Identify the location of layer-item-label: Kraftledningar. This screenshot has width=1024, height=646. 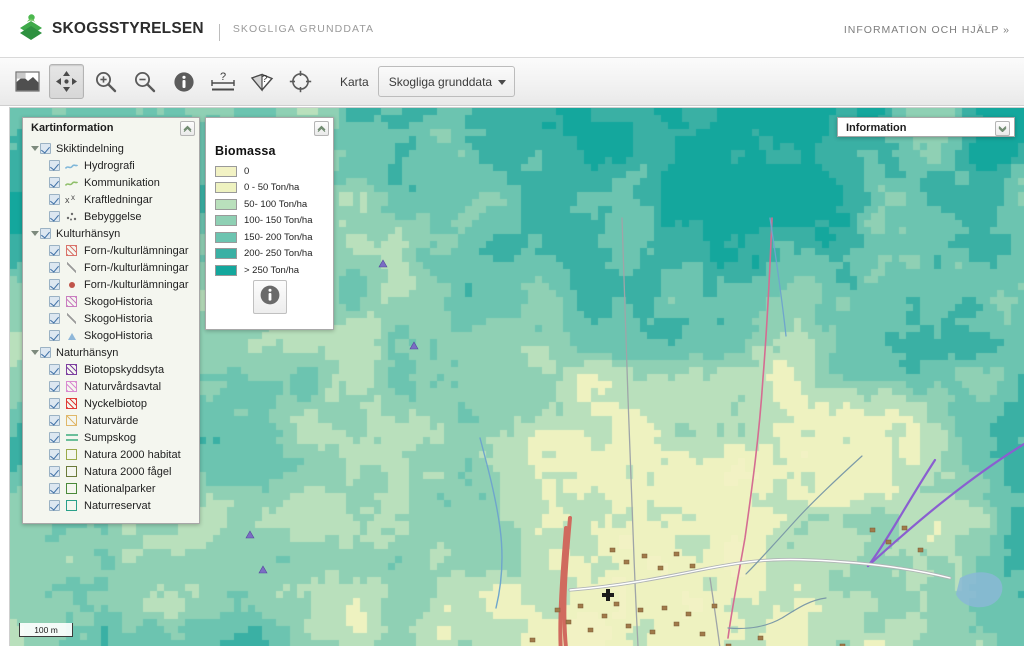
(118, 199).